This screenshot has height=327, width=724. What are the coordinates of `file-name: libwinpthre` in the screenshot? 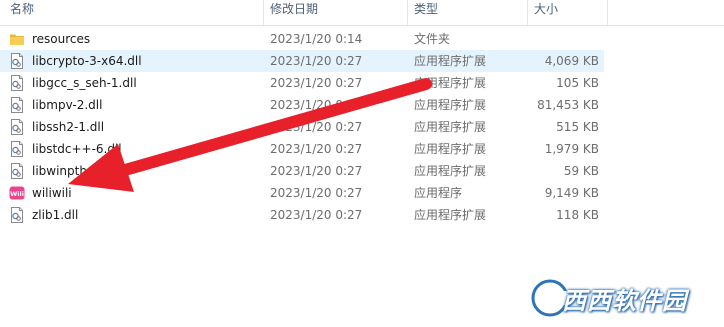 It's located at (66, 171).